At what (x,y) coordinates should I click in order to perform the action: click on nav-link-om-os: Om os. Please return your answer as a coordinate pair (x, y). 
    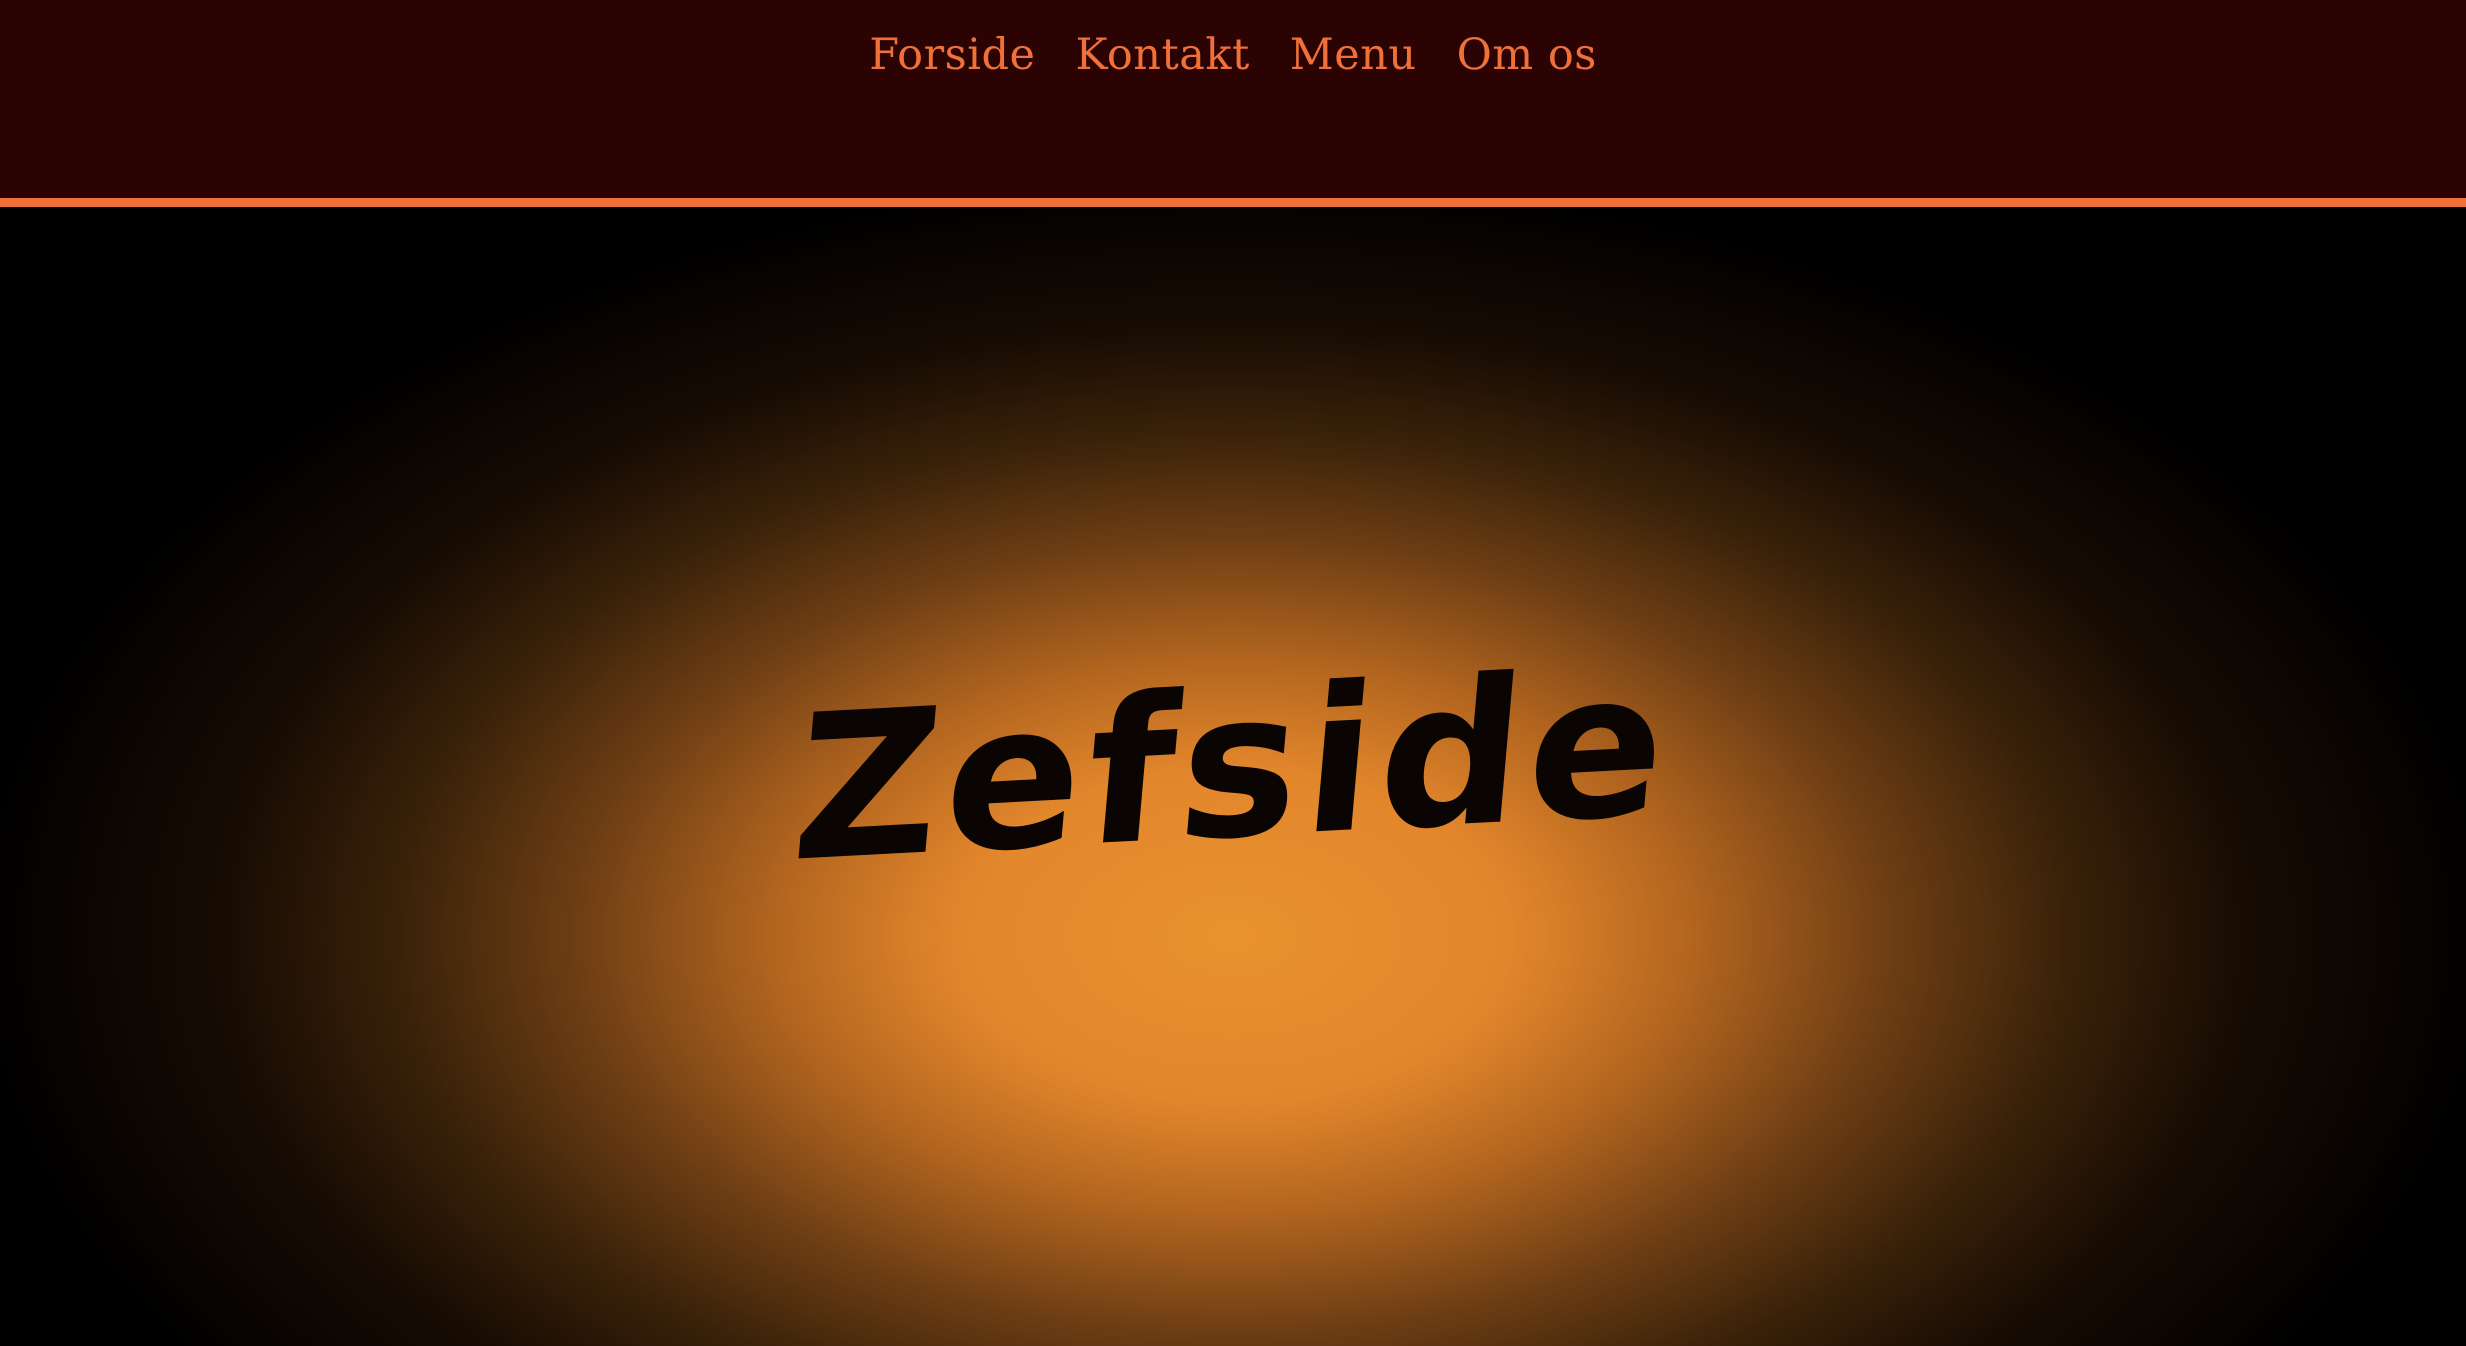
    Looking at the image, I should click on (1527, 55).